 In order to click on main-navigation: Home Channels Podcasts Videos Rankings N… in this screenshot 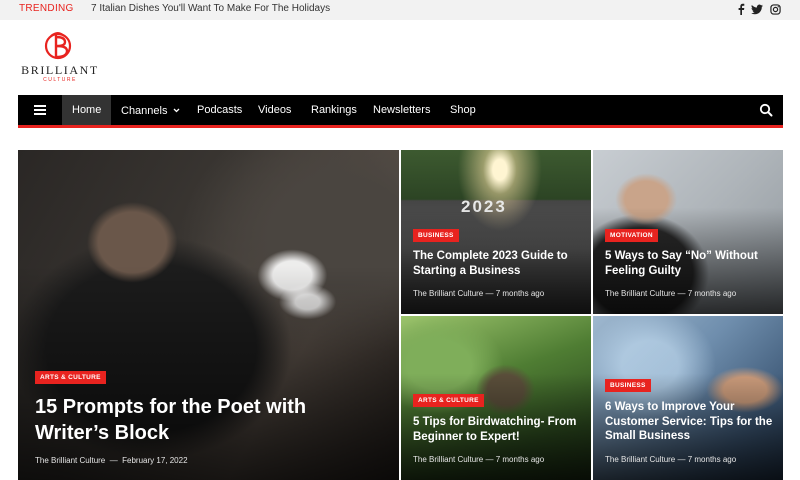, I will do `click(400, 111)`.